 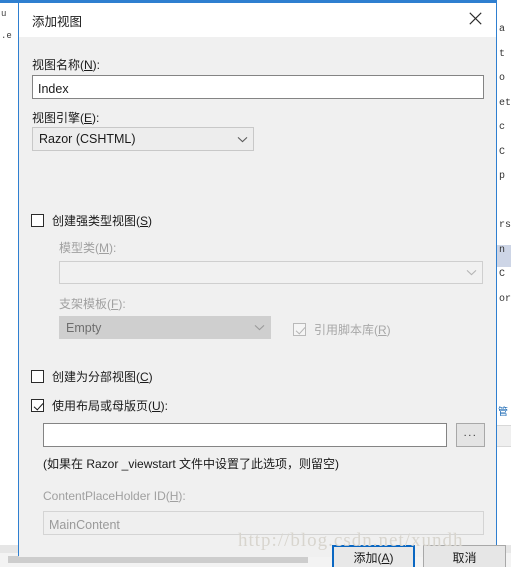 I want to click on create-partial-view-checkbox: 创建为分部视图(C), so click(x=92, y=376).